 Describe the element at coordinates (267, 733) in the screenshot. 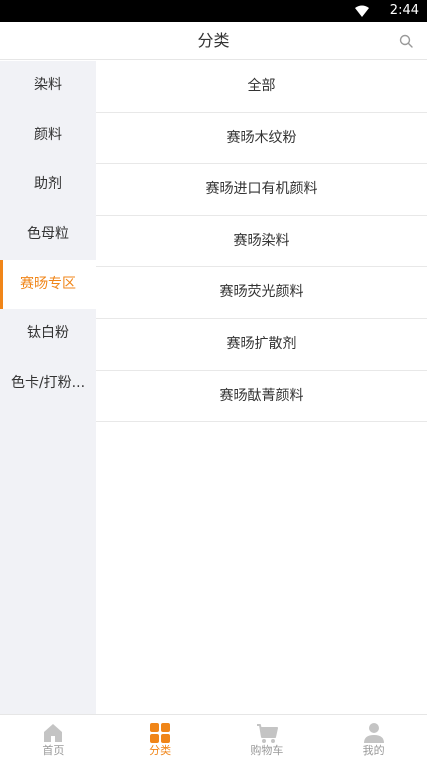

I see `cart-icon` at that location.